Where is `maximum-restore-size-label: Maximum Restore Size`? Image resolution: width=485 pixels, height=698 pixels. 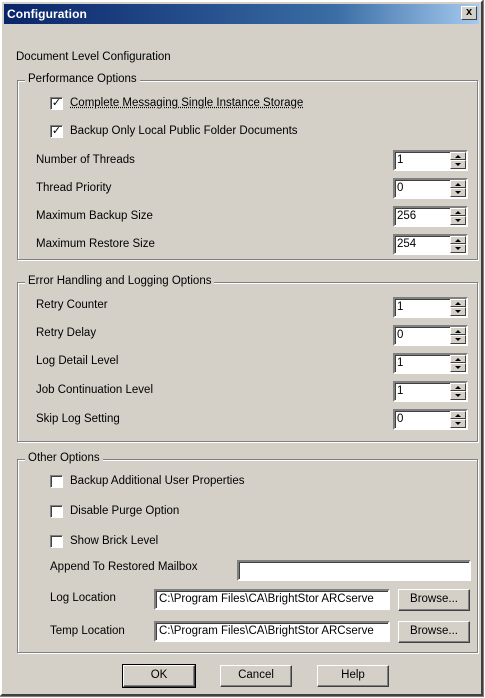 maximum-restore-size-label: Maximum Restore Size is located at coordinates (95, 244).